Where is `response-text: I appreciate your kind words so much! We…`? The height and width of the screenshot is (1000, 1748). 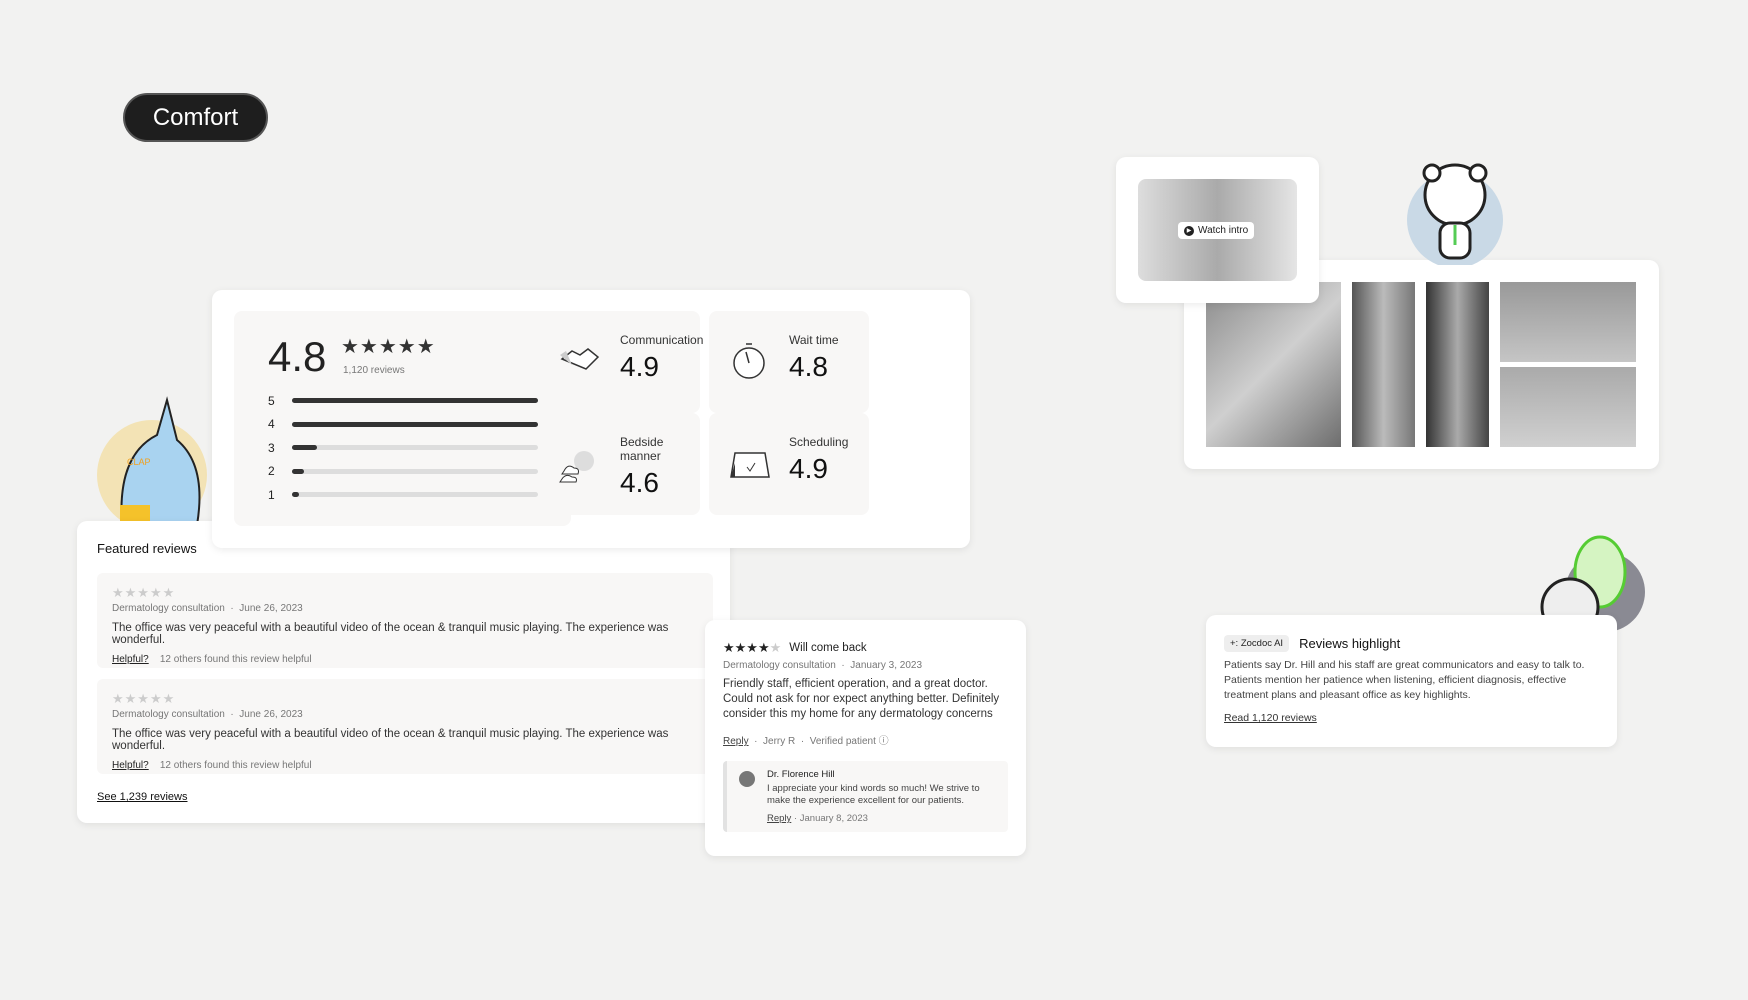 response-text: I appreciate your kind words so much! We… is located at coordinates (873, 794).